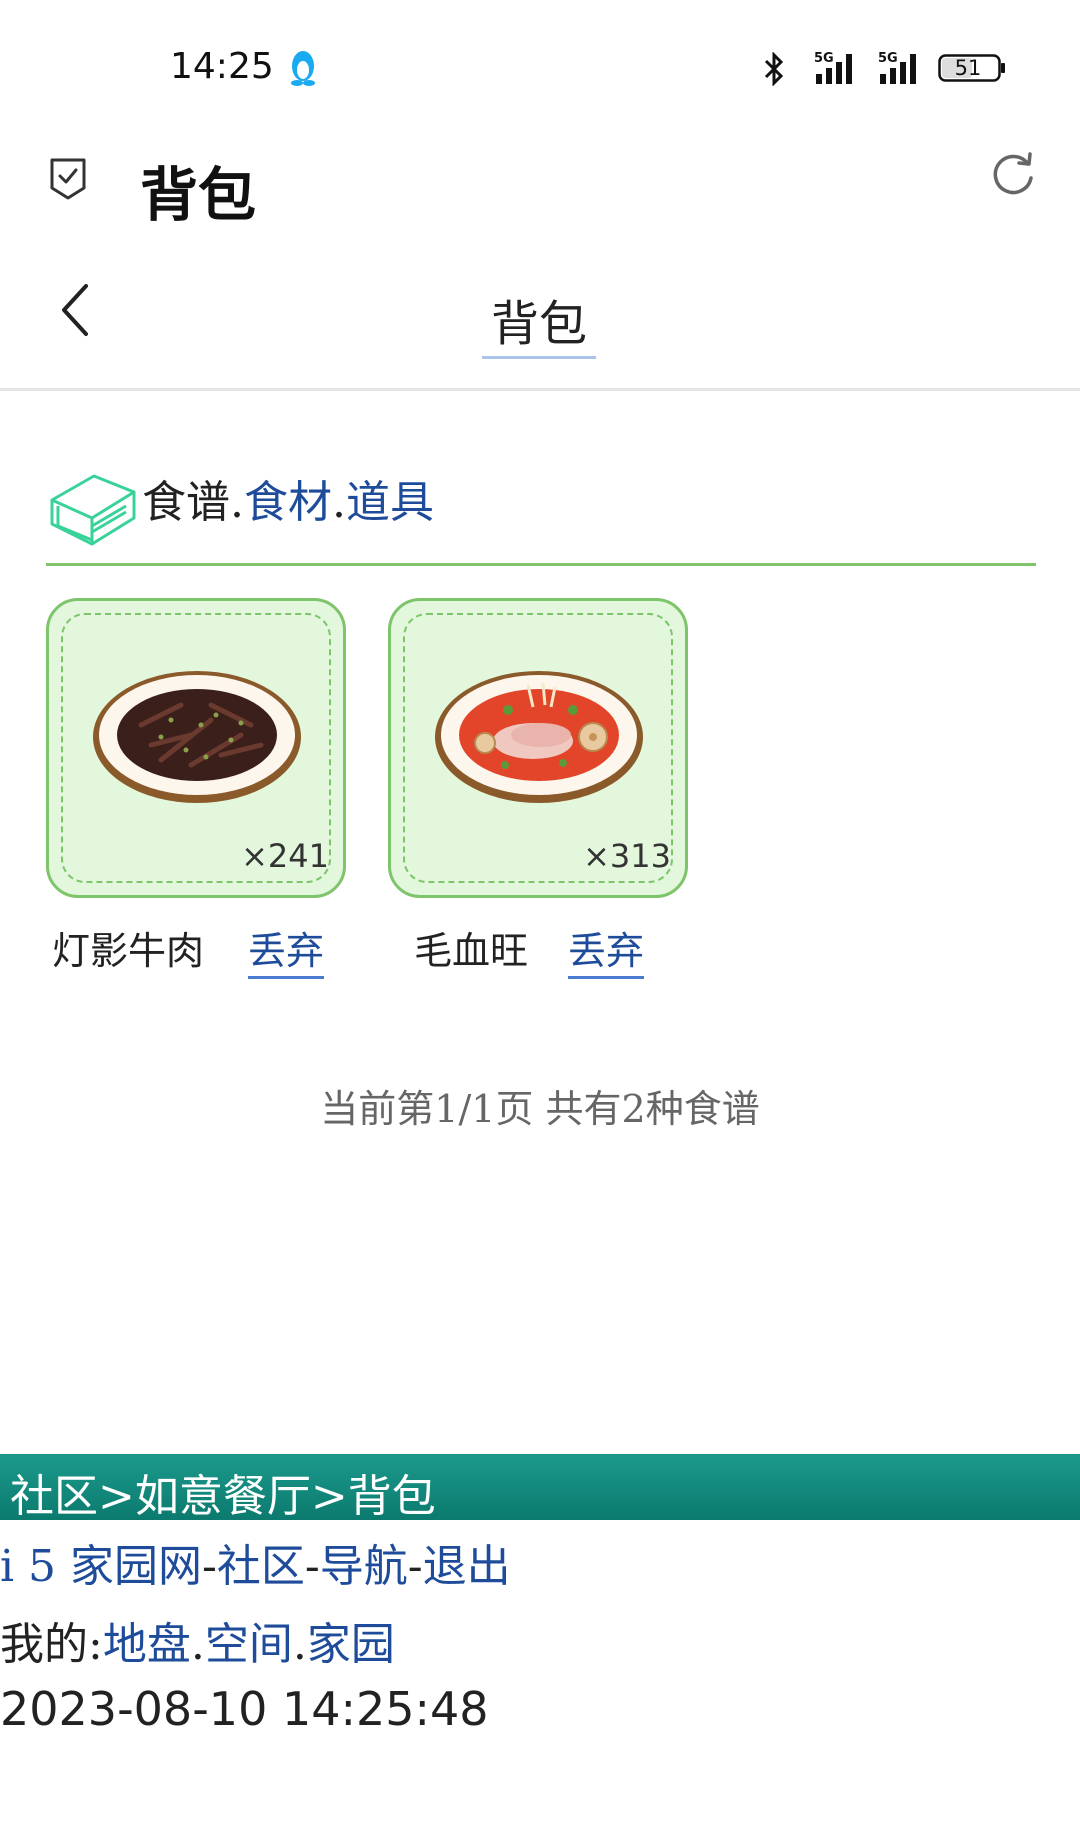 The image size is (1080, 1835). I want to click on breadcrumb: 社区>如意餐厅>背包, so click(223, 1496).